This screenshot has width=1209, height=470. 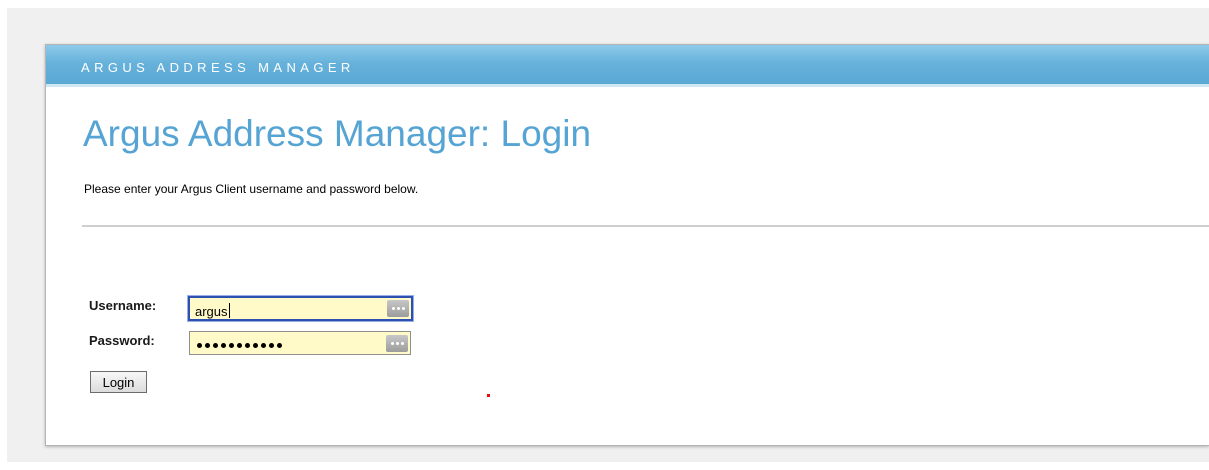 I want to click on username-value: argus, so click(x=212, y=311).